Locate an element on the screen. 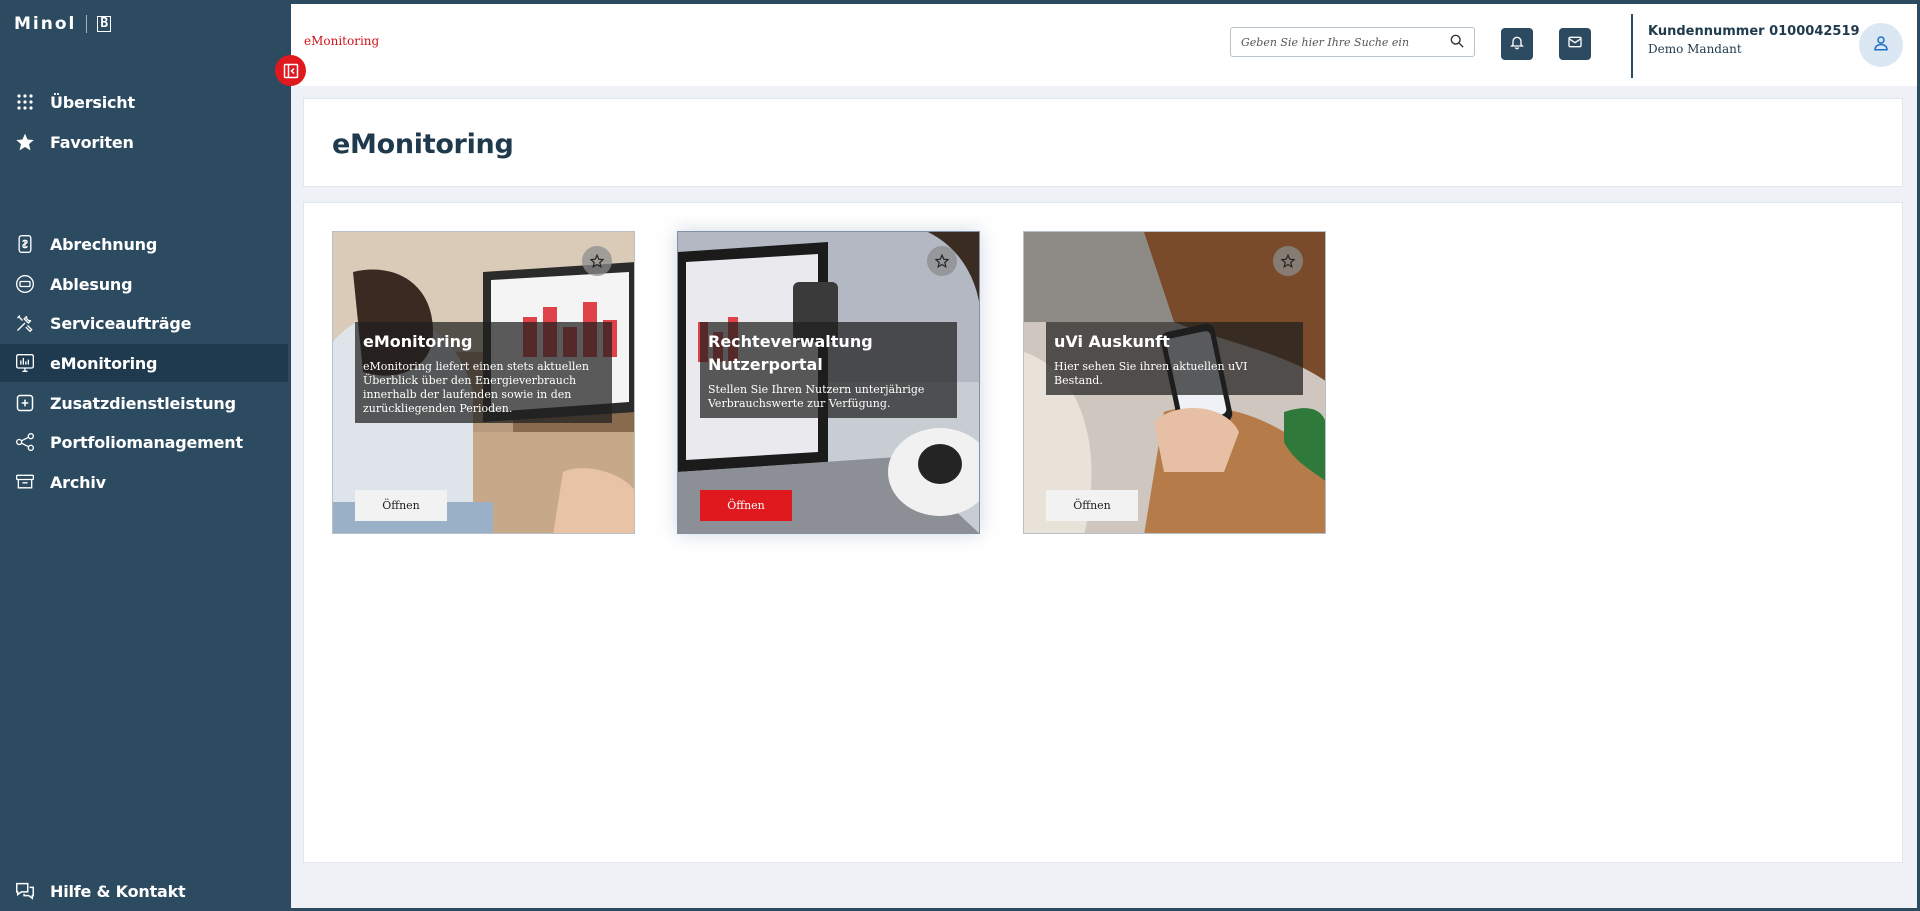 The image size is (1920, 911). sidebar-item-label: Favoriten is located at coordinates (92, 142).